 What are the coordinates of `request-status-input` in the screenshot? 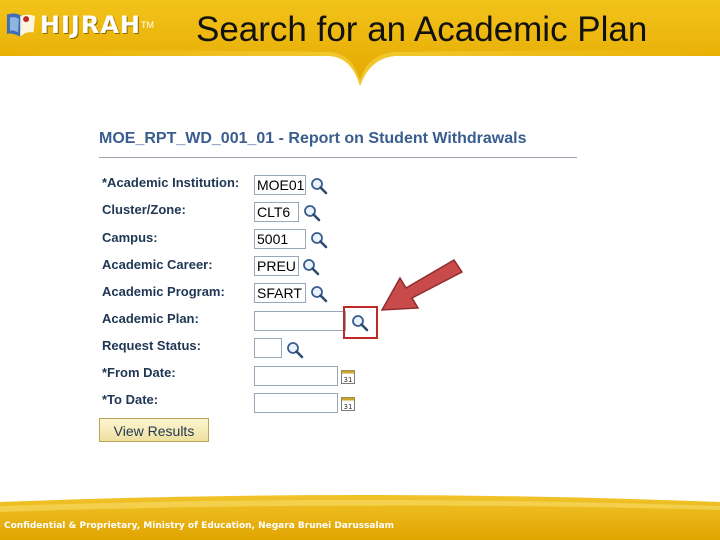 It's located at (268, 348).